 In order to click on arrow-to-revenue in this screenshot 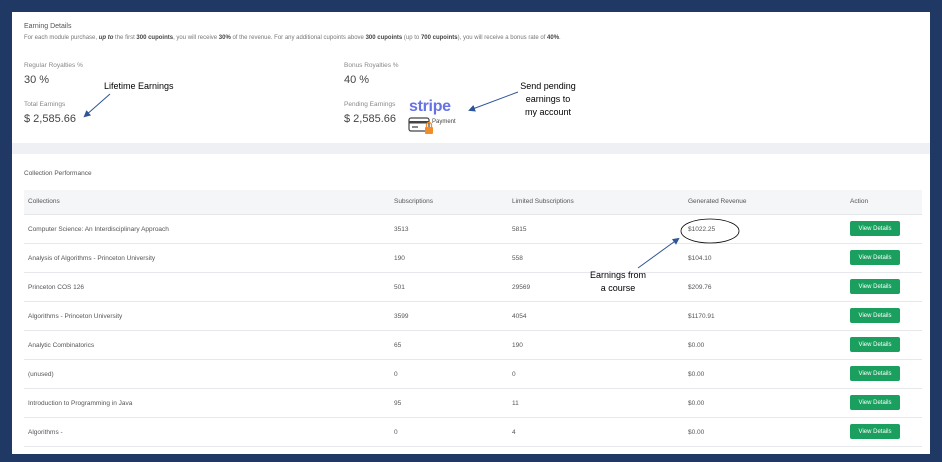, I will do `click(658, 253)`.